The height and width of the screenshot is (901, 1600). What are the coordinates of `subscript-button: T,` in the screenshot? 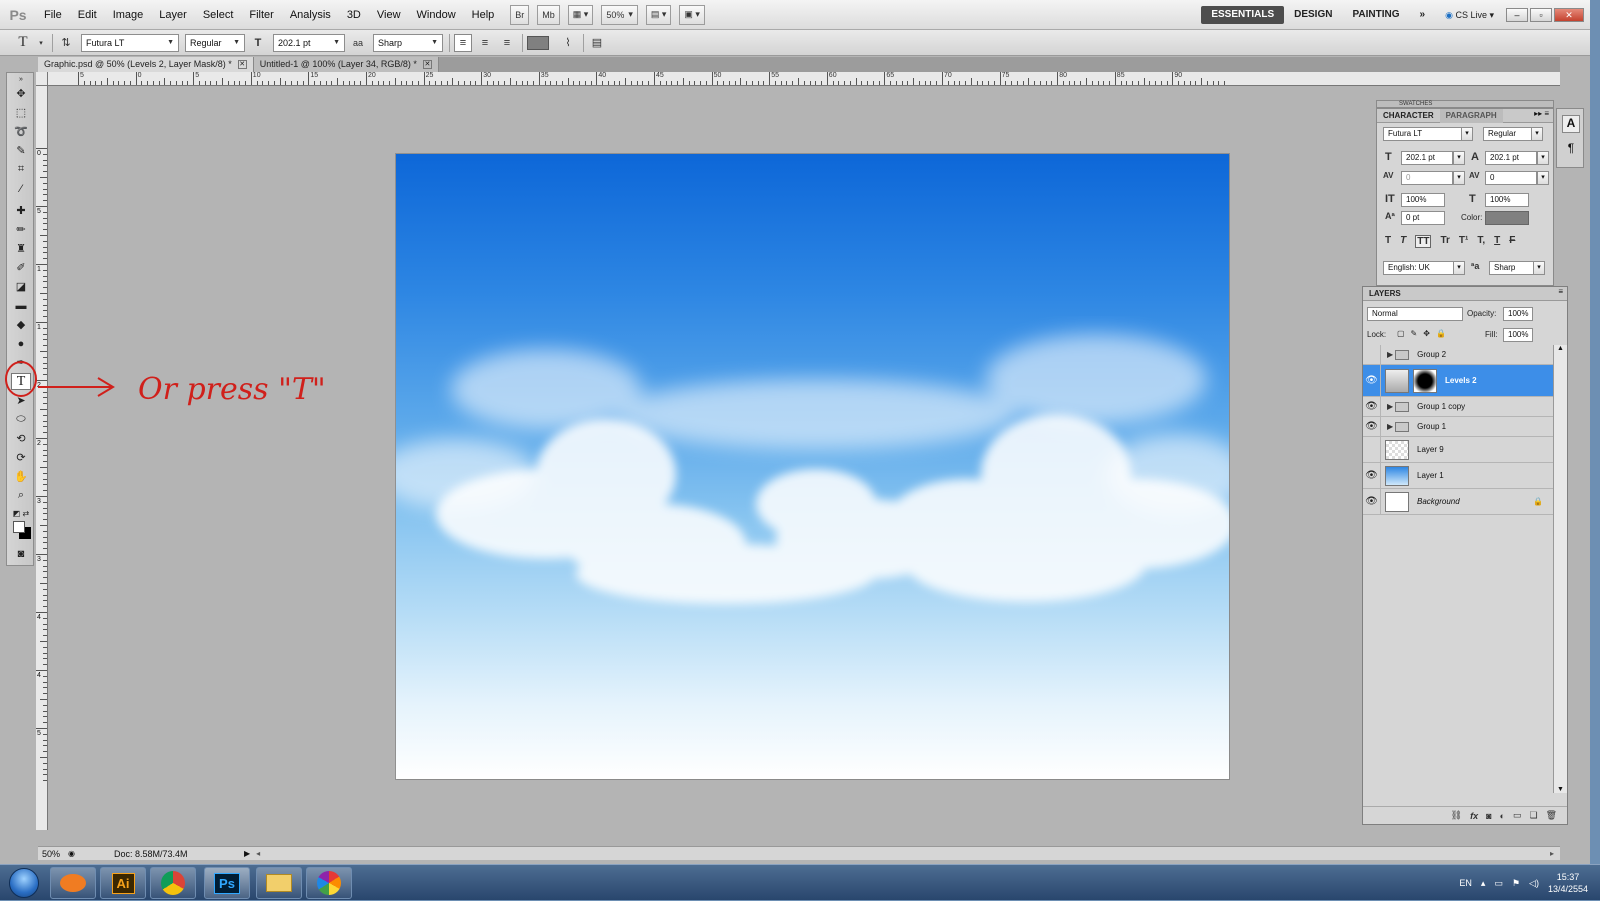 It's located at (1481, 241).